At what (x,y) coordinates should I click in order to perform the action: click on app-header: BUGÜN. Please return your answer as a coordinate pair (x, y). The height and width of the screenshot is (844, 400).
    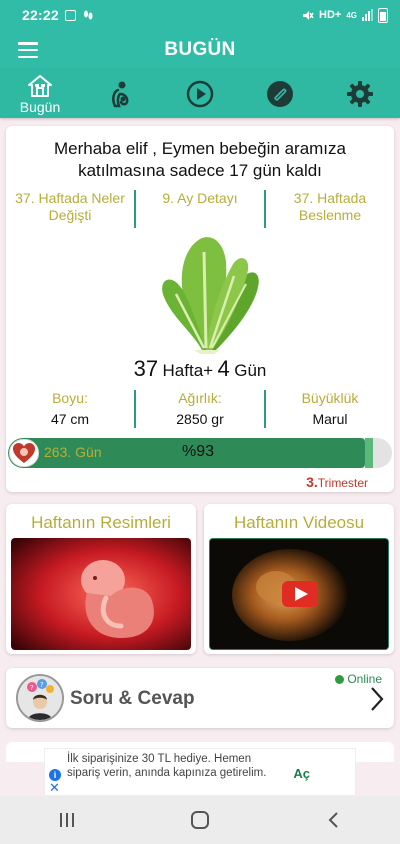
    Looking at the image, I should click on (200, 50).